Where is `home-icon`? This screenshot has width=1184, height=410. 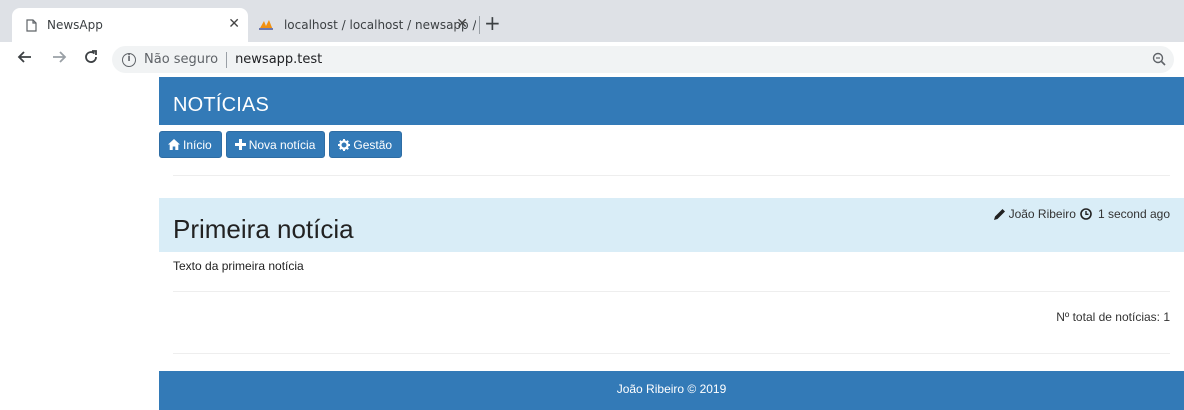
home-icon is located at coordinates (174, 144).